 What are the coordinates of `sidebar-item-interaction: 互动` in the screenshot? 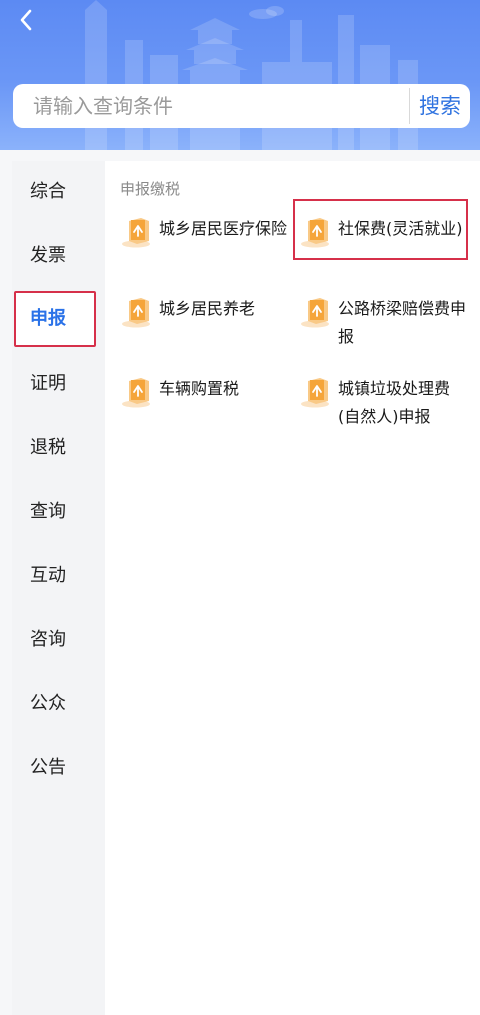 It's located at (55, 576).